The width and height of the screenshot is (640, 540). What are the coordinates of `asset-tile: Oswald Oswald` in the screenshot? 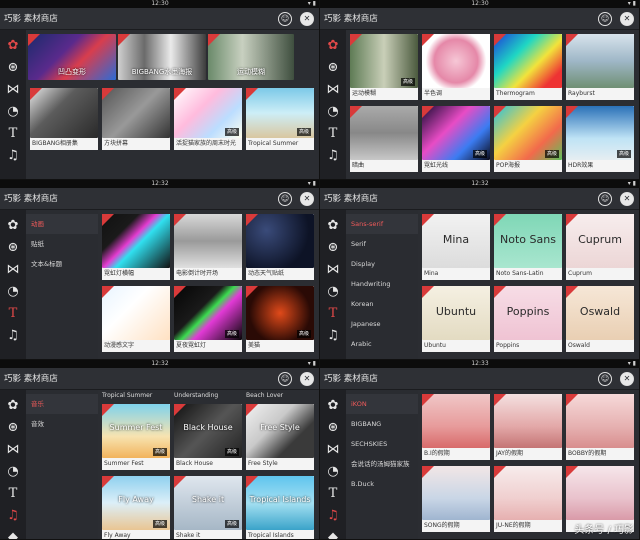 It's located at (600, 319).